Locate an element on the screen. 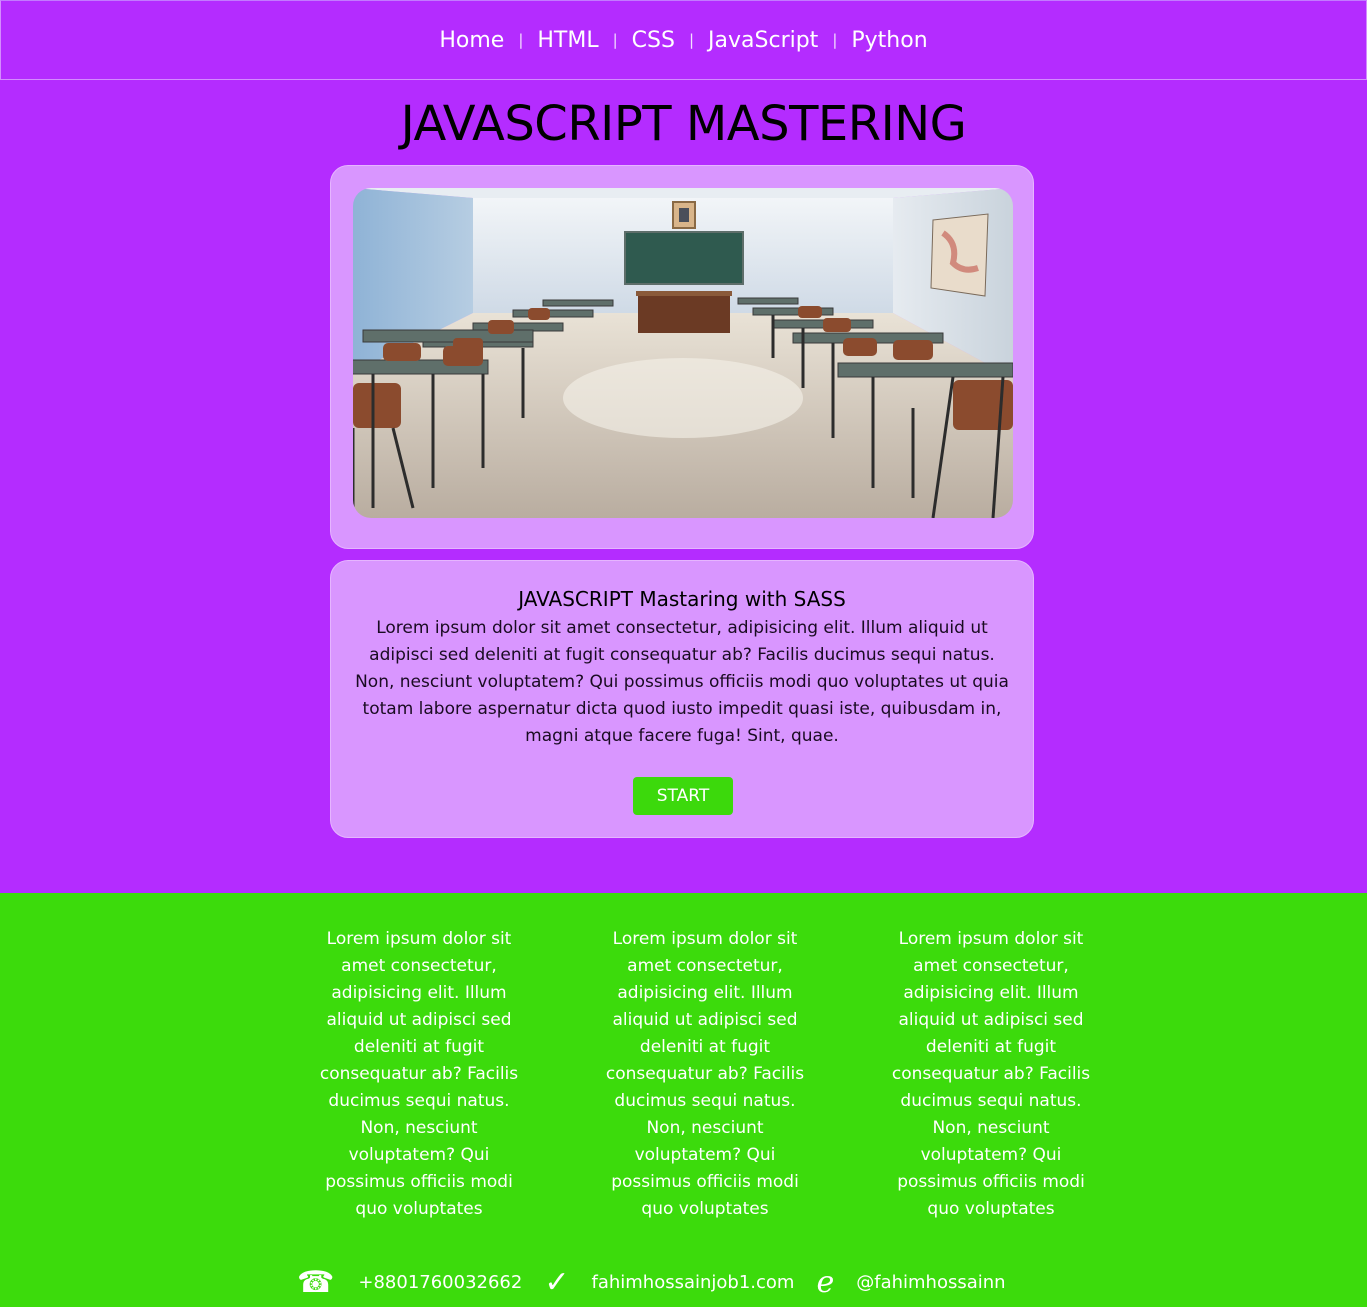  nav-link-python: Python is located at coordinates (889, 40).